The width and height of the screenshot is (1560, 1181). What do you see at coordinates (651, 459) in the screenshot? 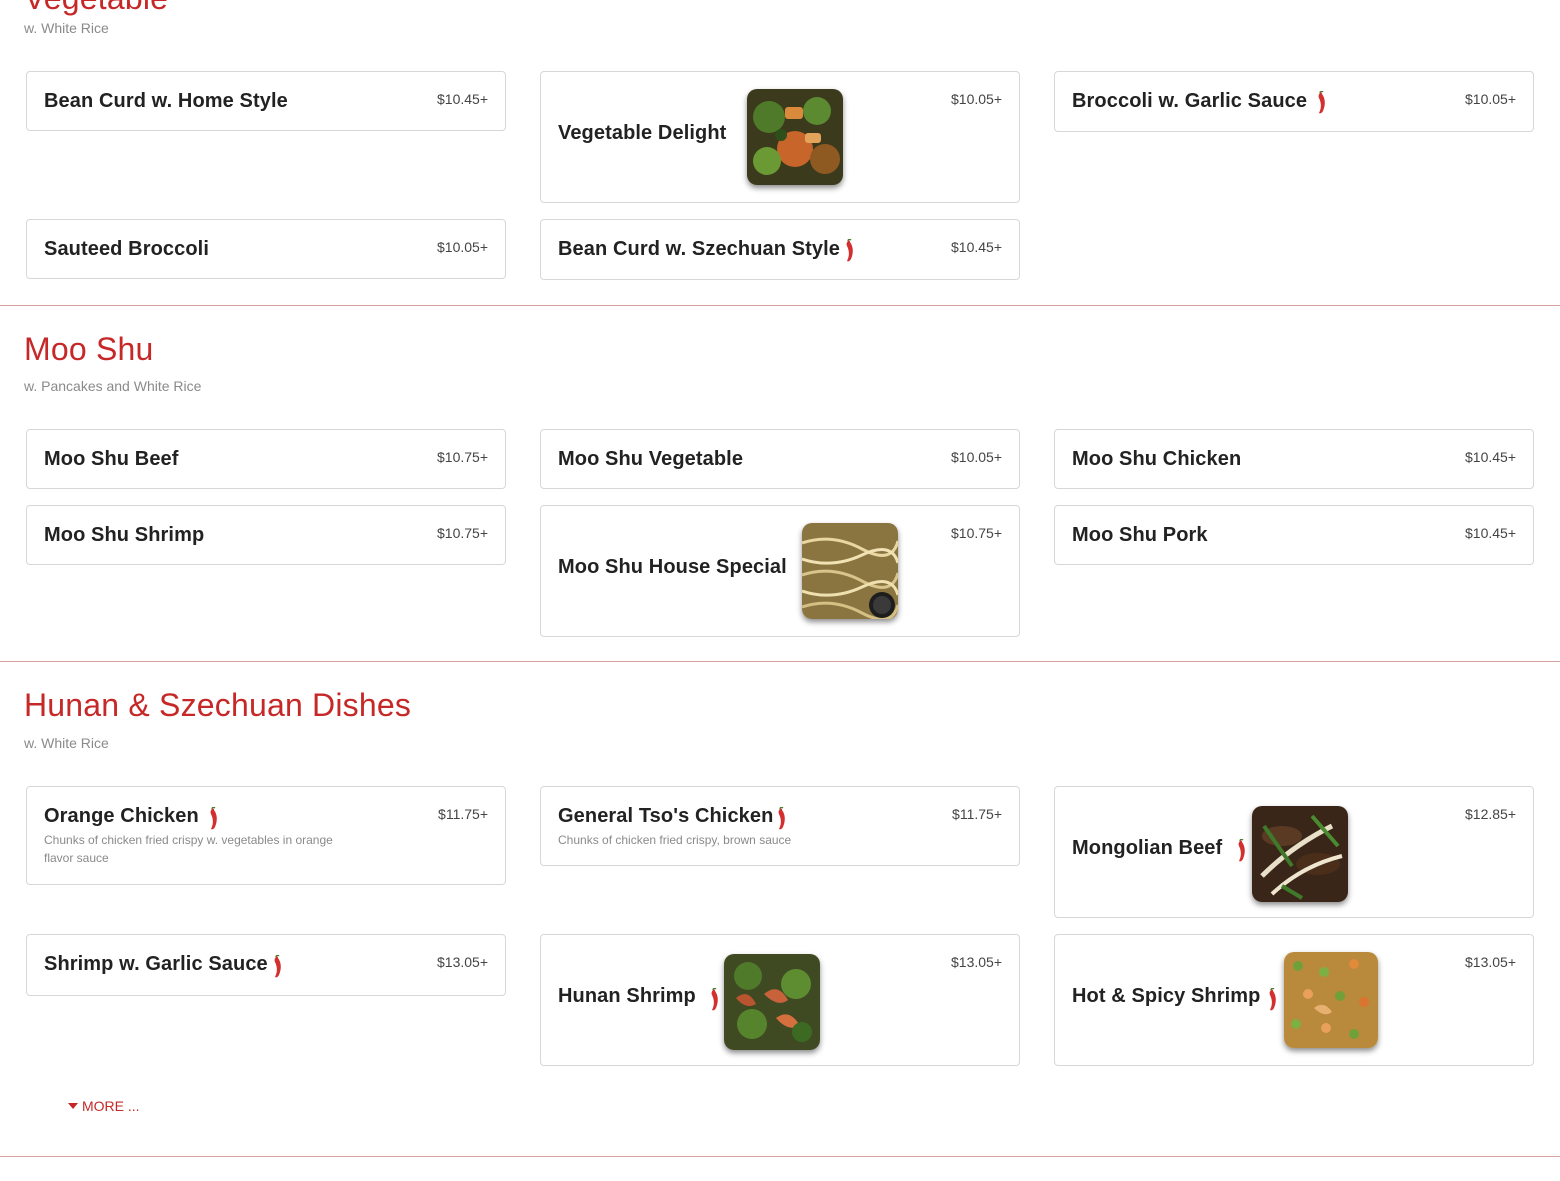
I see `item-name: Moo Shu Vegetable` at bounding box center [651, 459].